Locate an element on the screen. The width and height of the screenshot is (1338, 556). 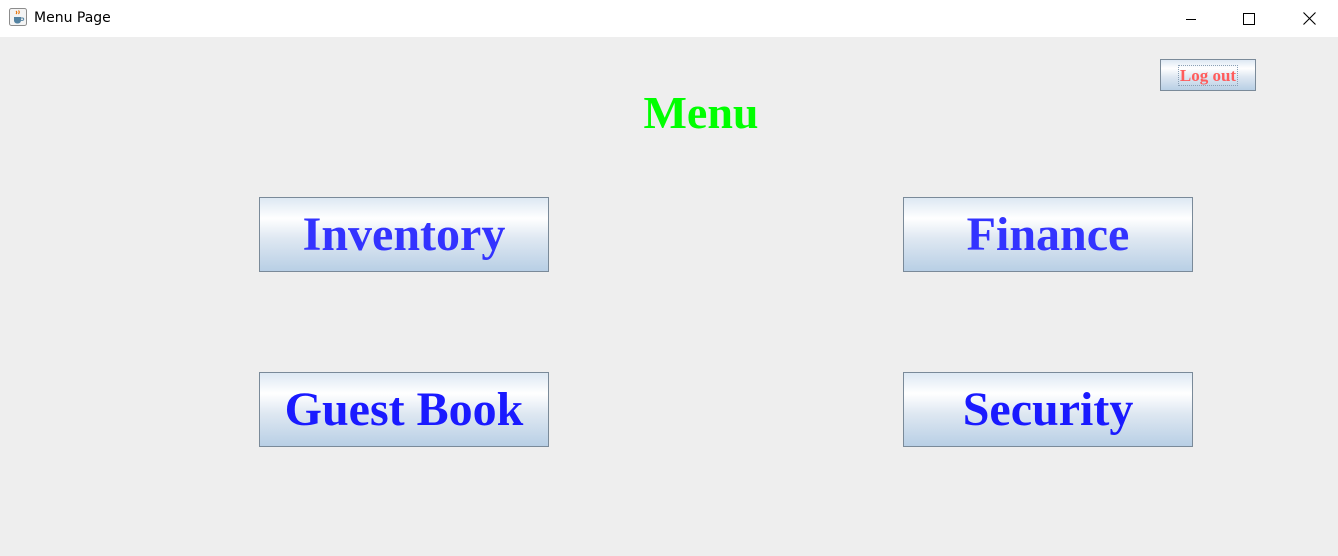
title-bar: Menu Page is located at coordinates (669, 18).